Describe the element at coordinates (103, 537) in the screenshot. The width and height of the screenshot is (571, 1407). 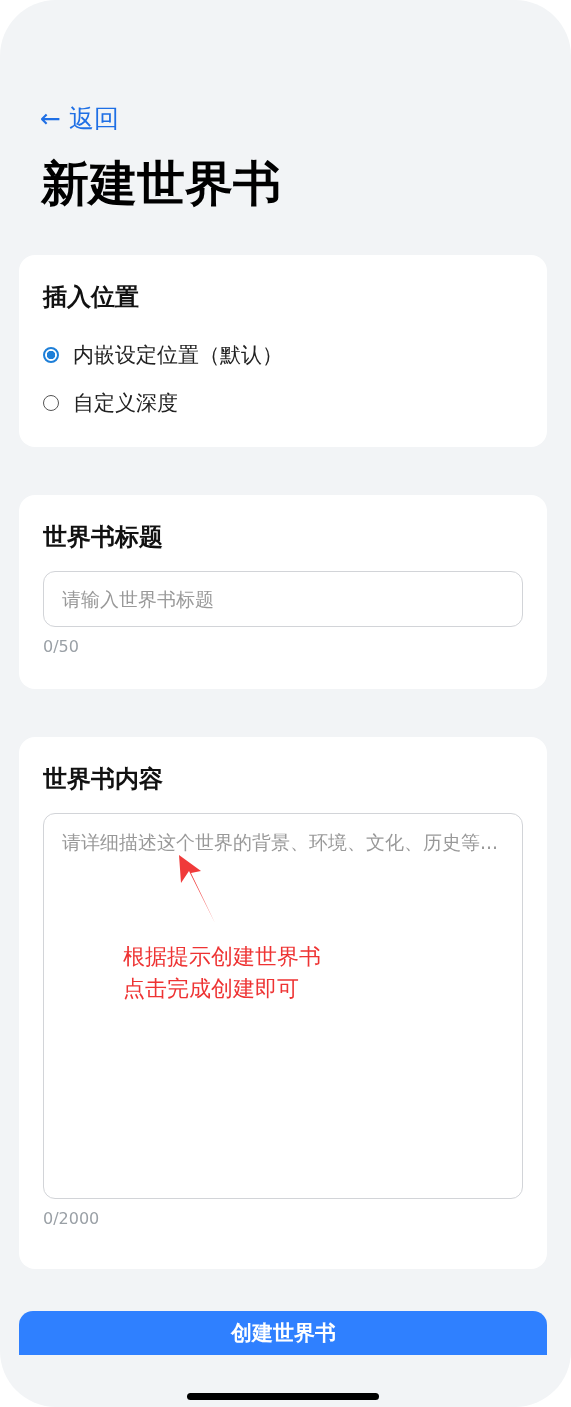
I see `section-heading: 世界书标题` at that location.